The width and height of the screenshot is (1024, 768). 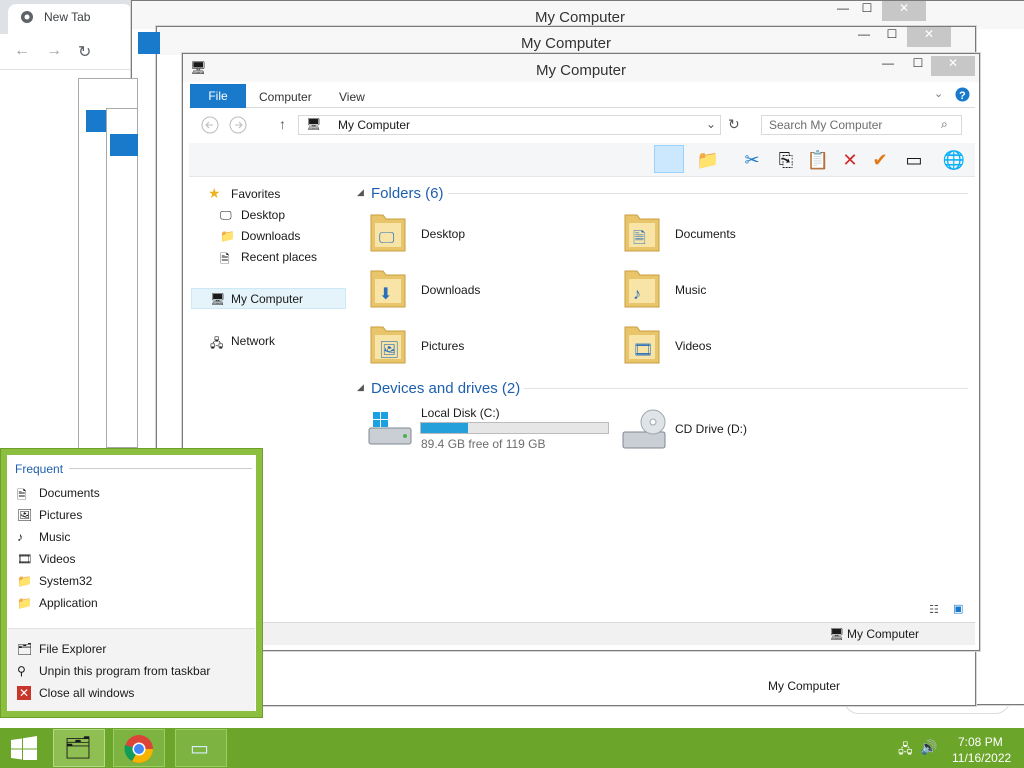 I want to click on drive-d-name: CD Drive (D:), so click(x=711, y=429).